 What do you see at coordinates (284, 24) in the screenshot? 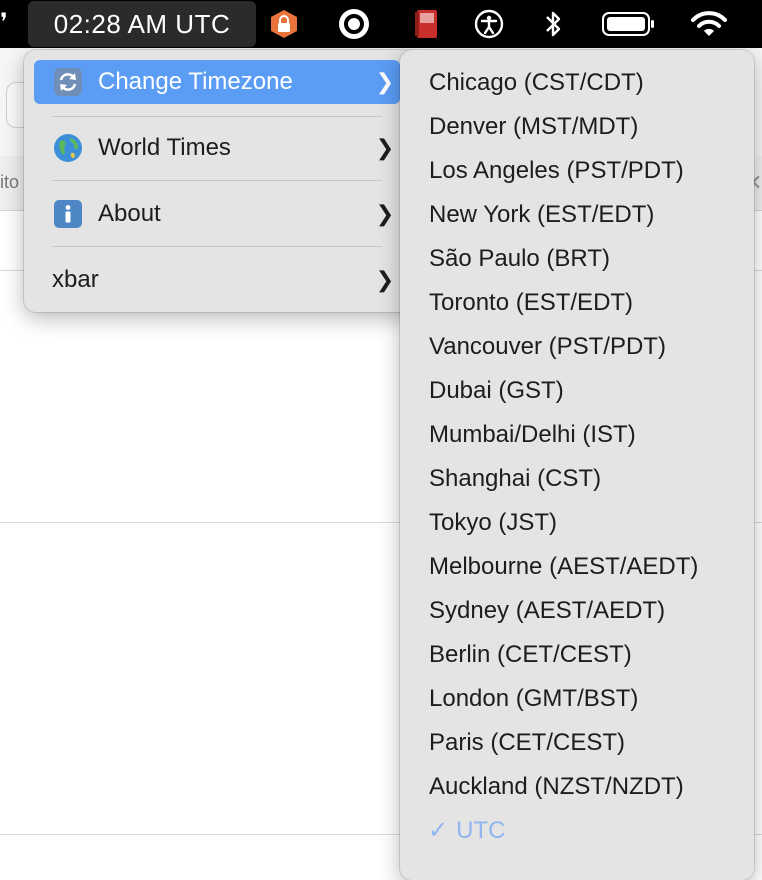
I see `lock-badge-icon` at bounding box center [284, 24].